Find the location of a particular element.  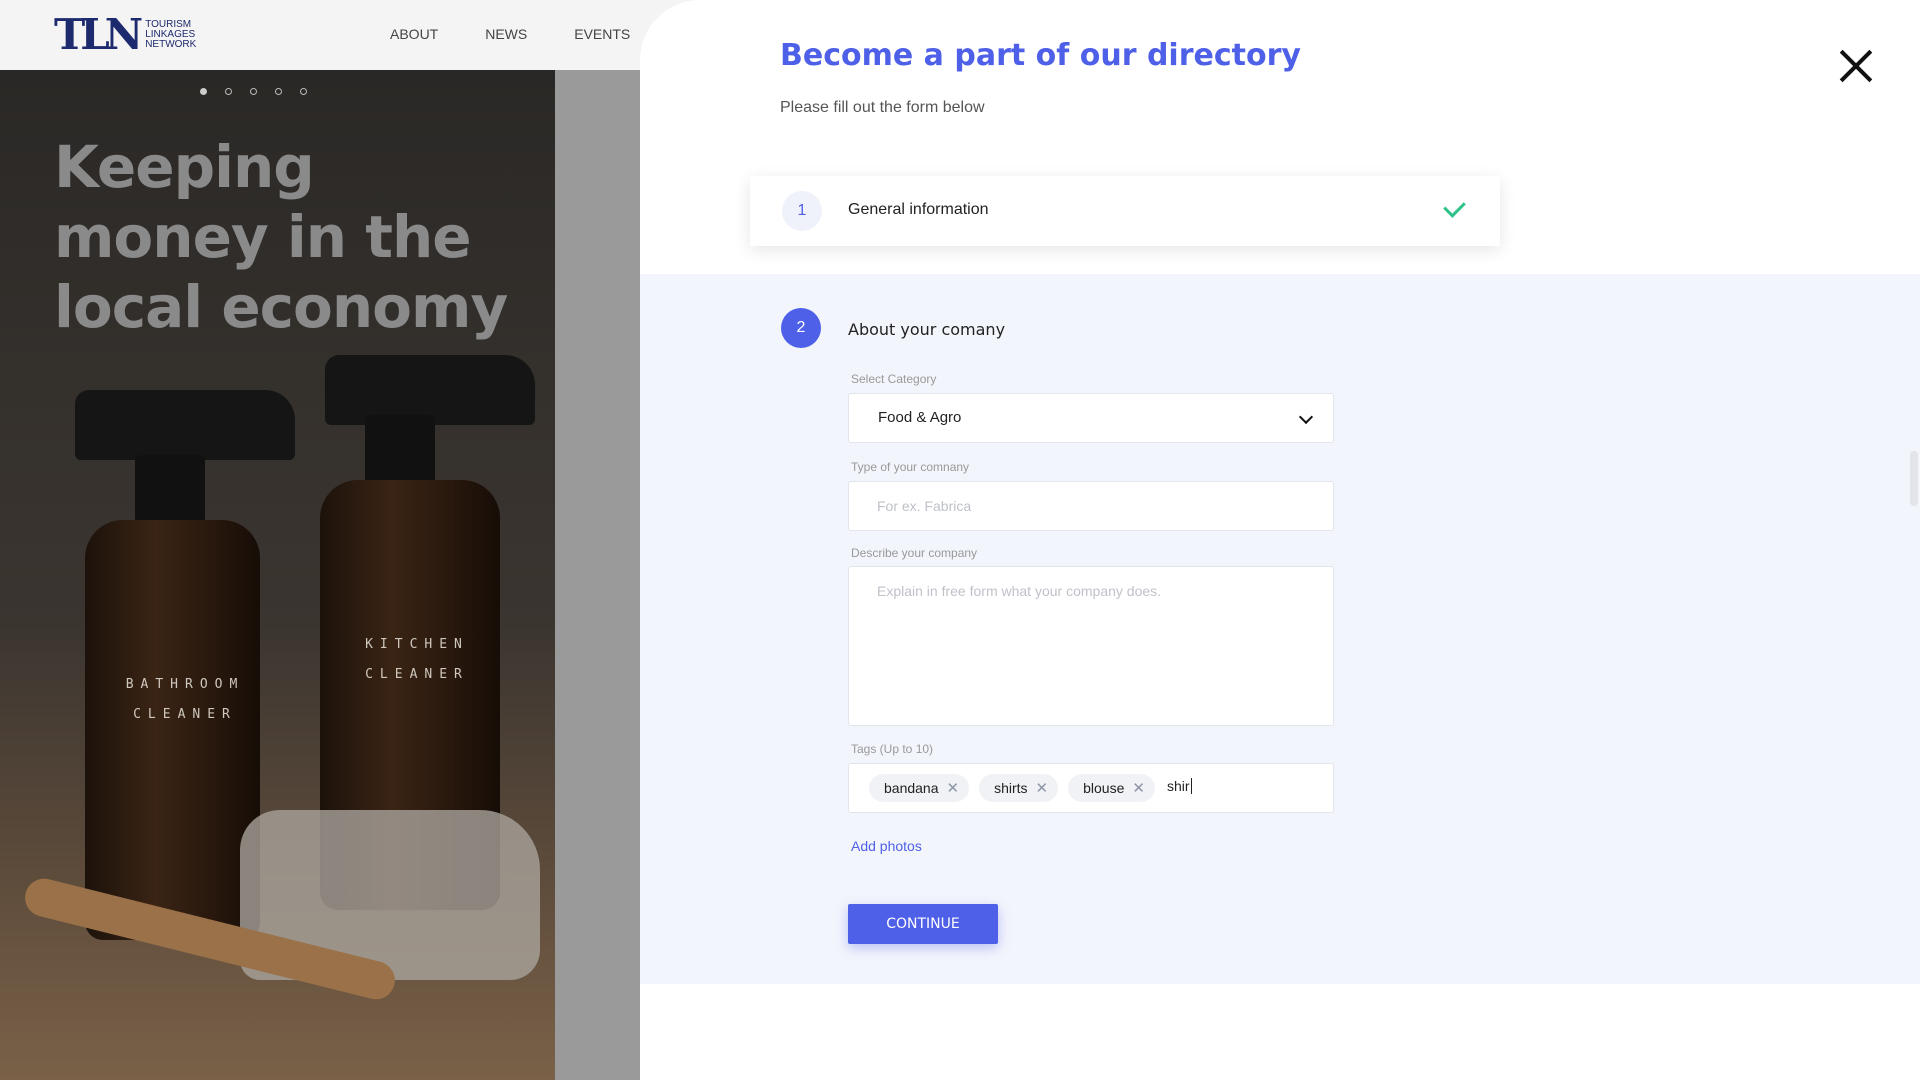

tags-input: bandana ✕ shirts ✕ blouse ✕ shir is located at coordinates (1091, 788).